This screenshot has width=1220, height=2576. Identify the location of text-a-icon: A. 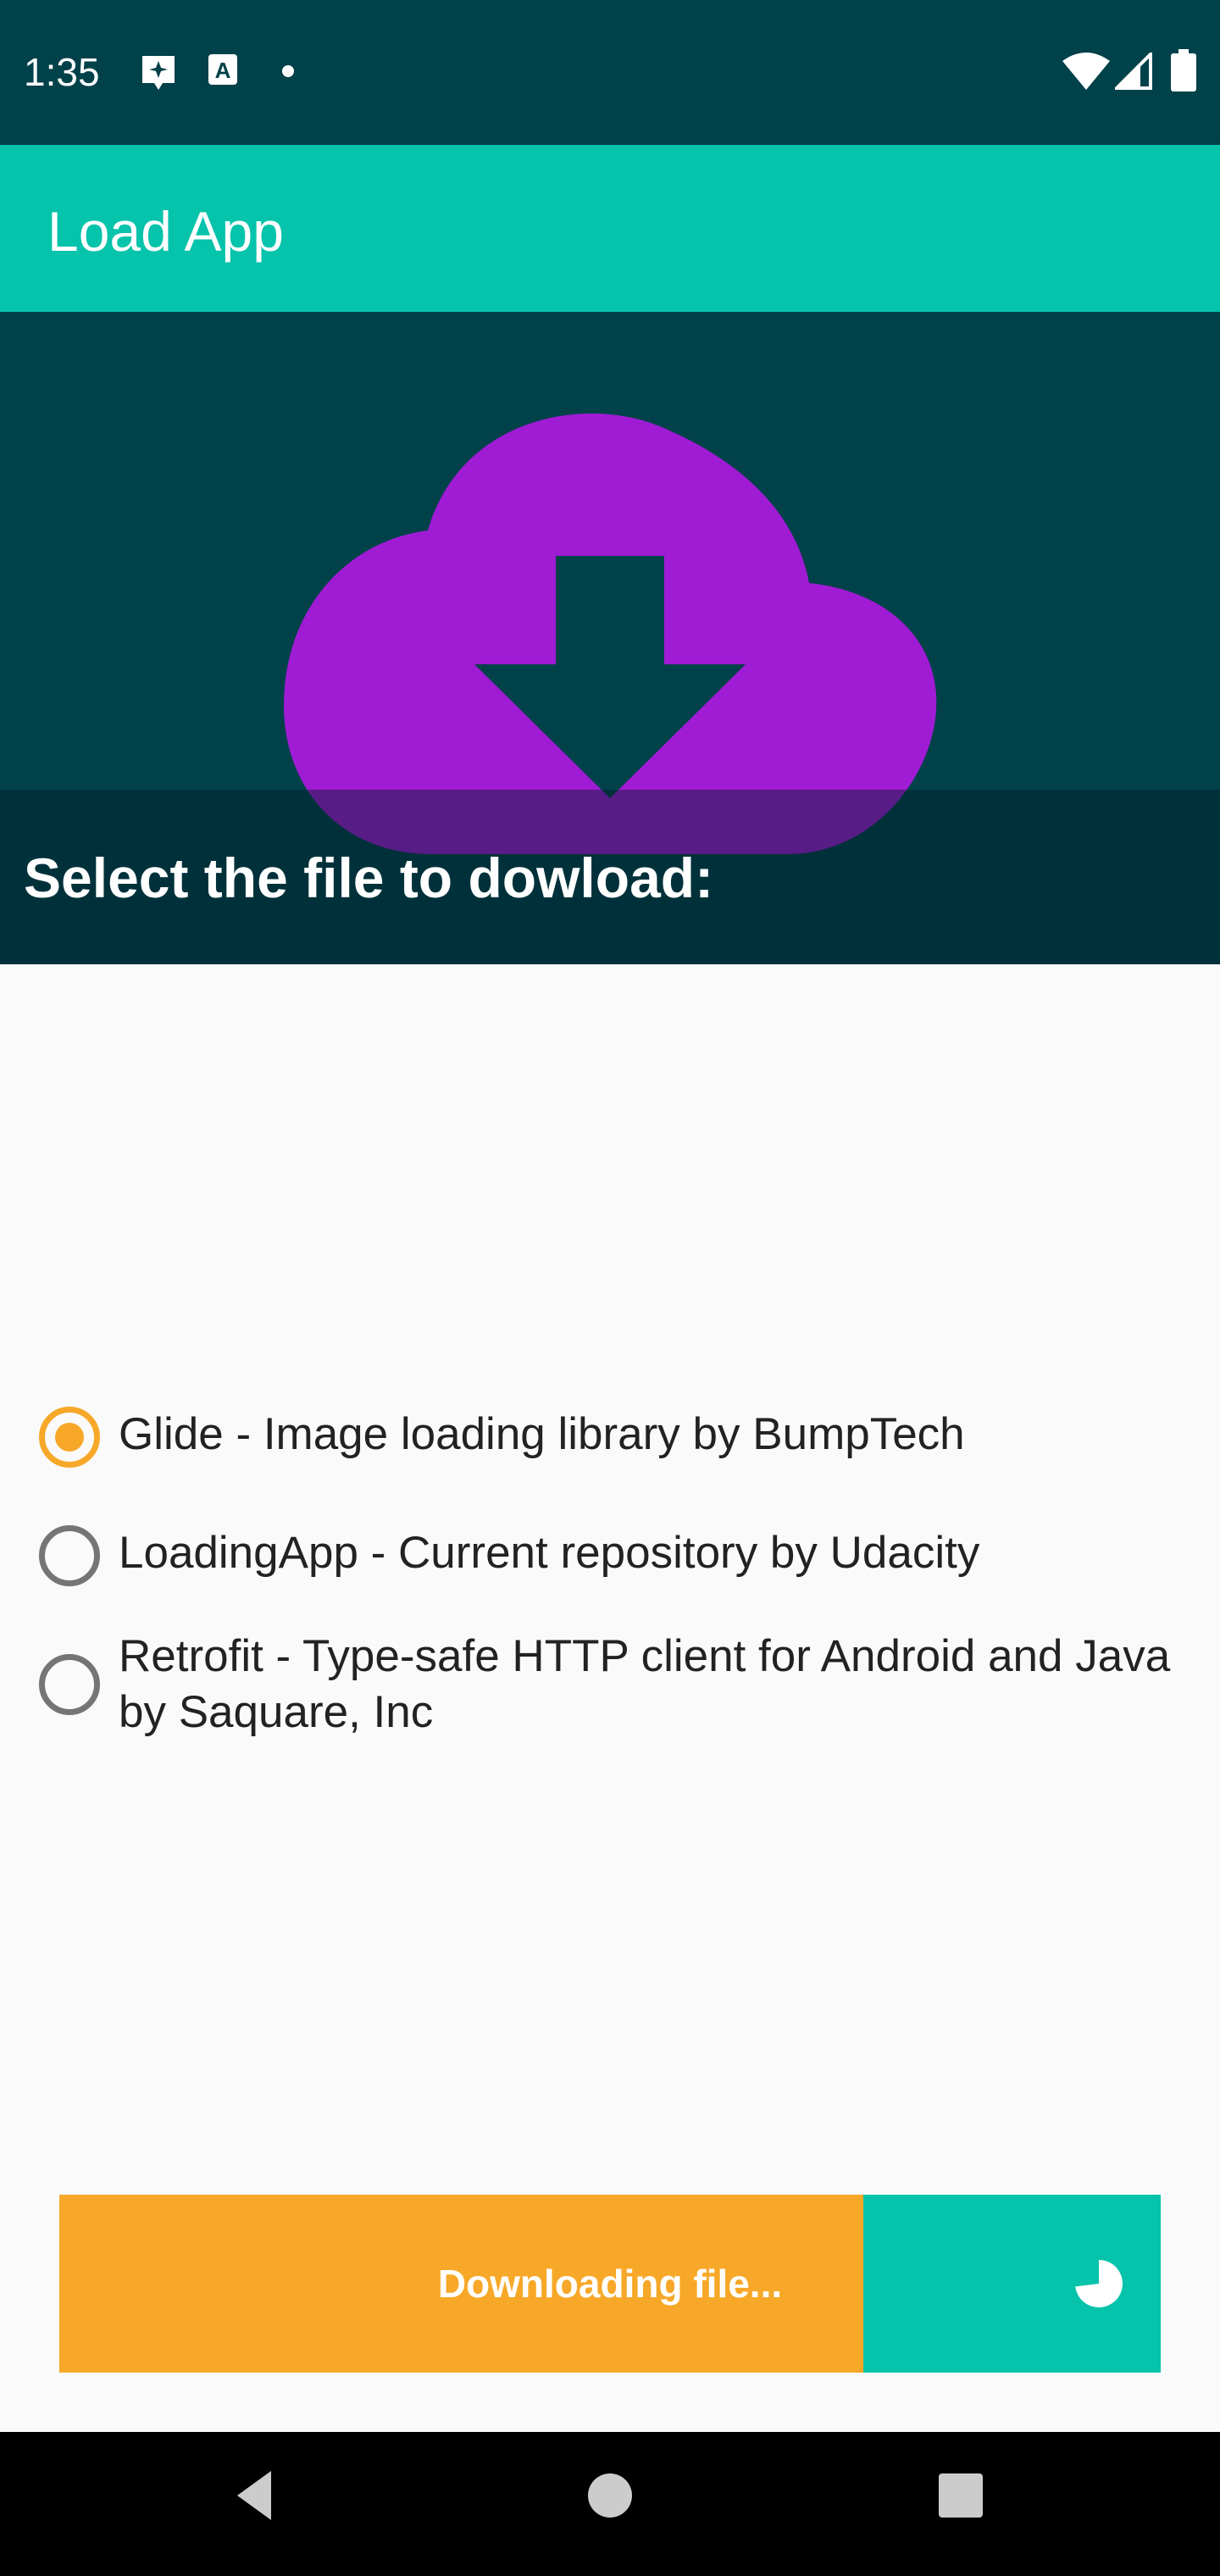
(223, 72).